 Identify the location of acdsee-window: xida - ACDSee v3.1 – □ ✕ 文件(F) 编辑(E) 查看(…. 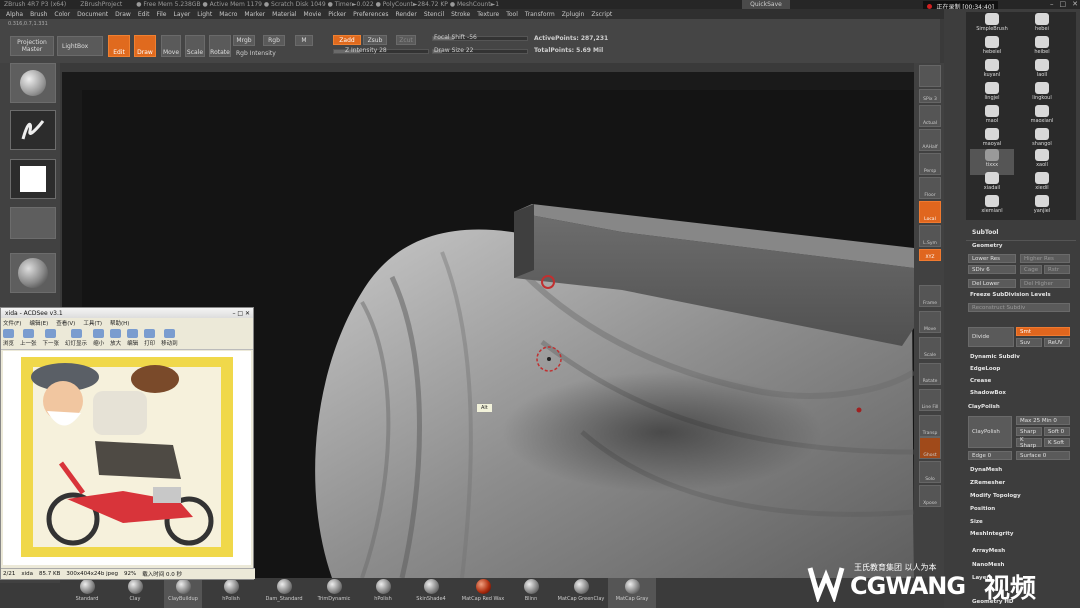
(127, 443).